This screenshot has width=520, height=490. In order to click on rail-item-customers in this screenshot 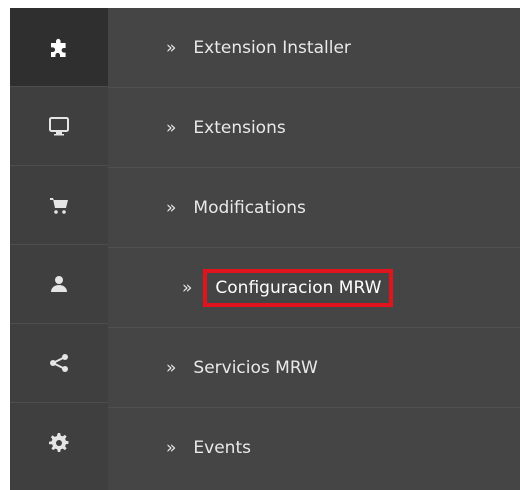, I will do `click(59, 284)`.